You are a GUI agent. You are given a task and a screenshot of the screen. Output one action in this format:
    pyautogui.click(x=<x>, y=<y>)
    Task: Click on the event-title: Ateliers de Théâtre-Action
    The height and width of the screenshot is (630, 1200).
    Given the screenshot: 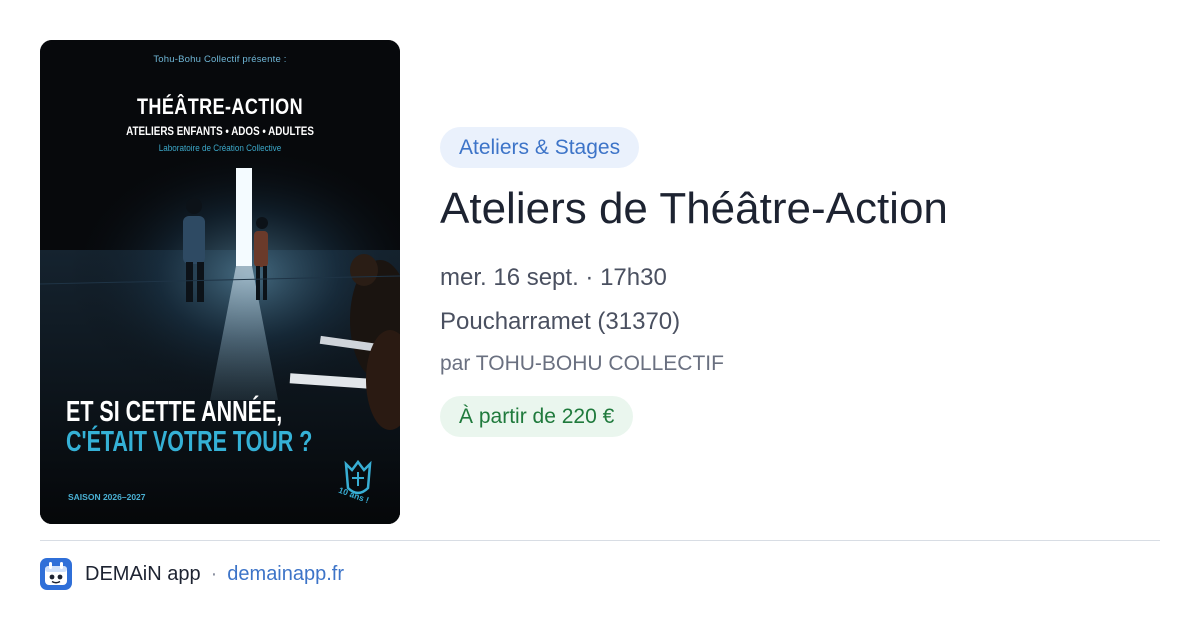 What is the action you would take?
    pyautogui.click(x=694, y=208)
    